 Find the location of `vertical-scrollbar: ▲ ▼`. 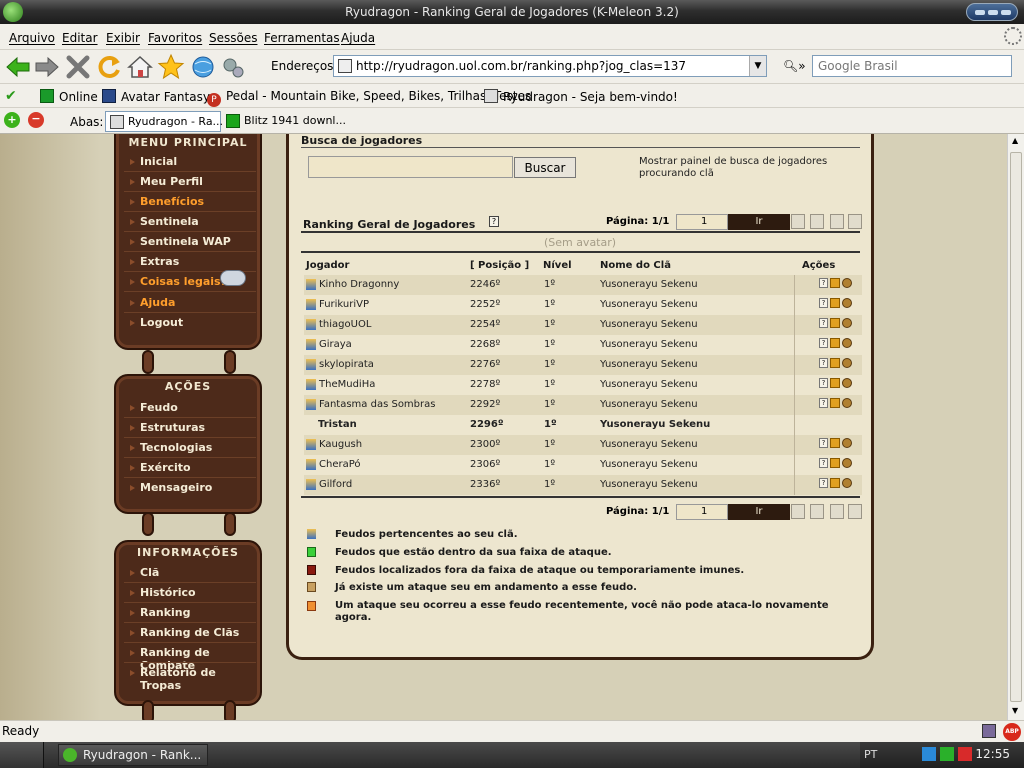

vertical-scrollbar: ▲ ▼ is located at coordinates (1015, 427).